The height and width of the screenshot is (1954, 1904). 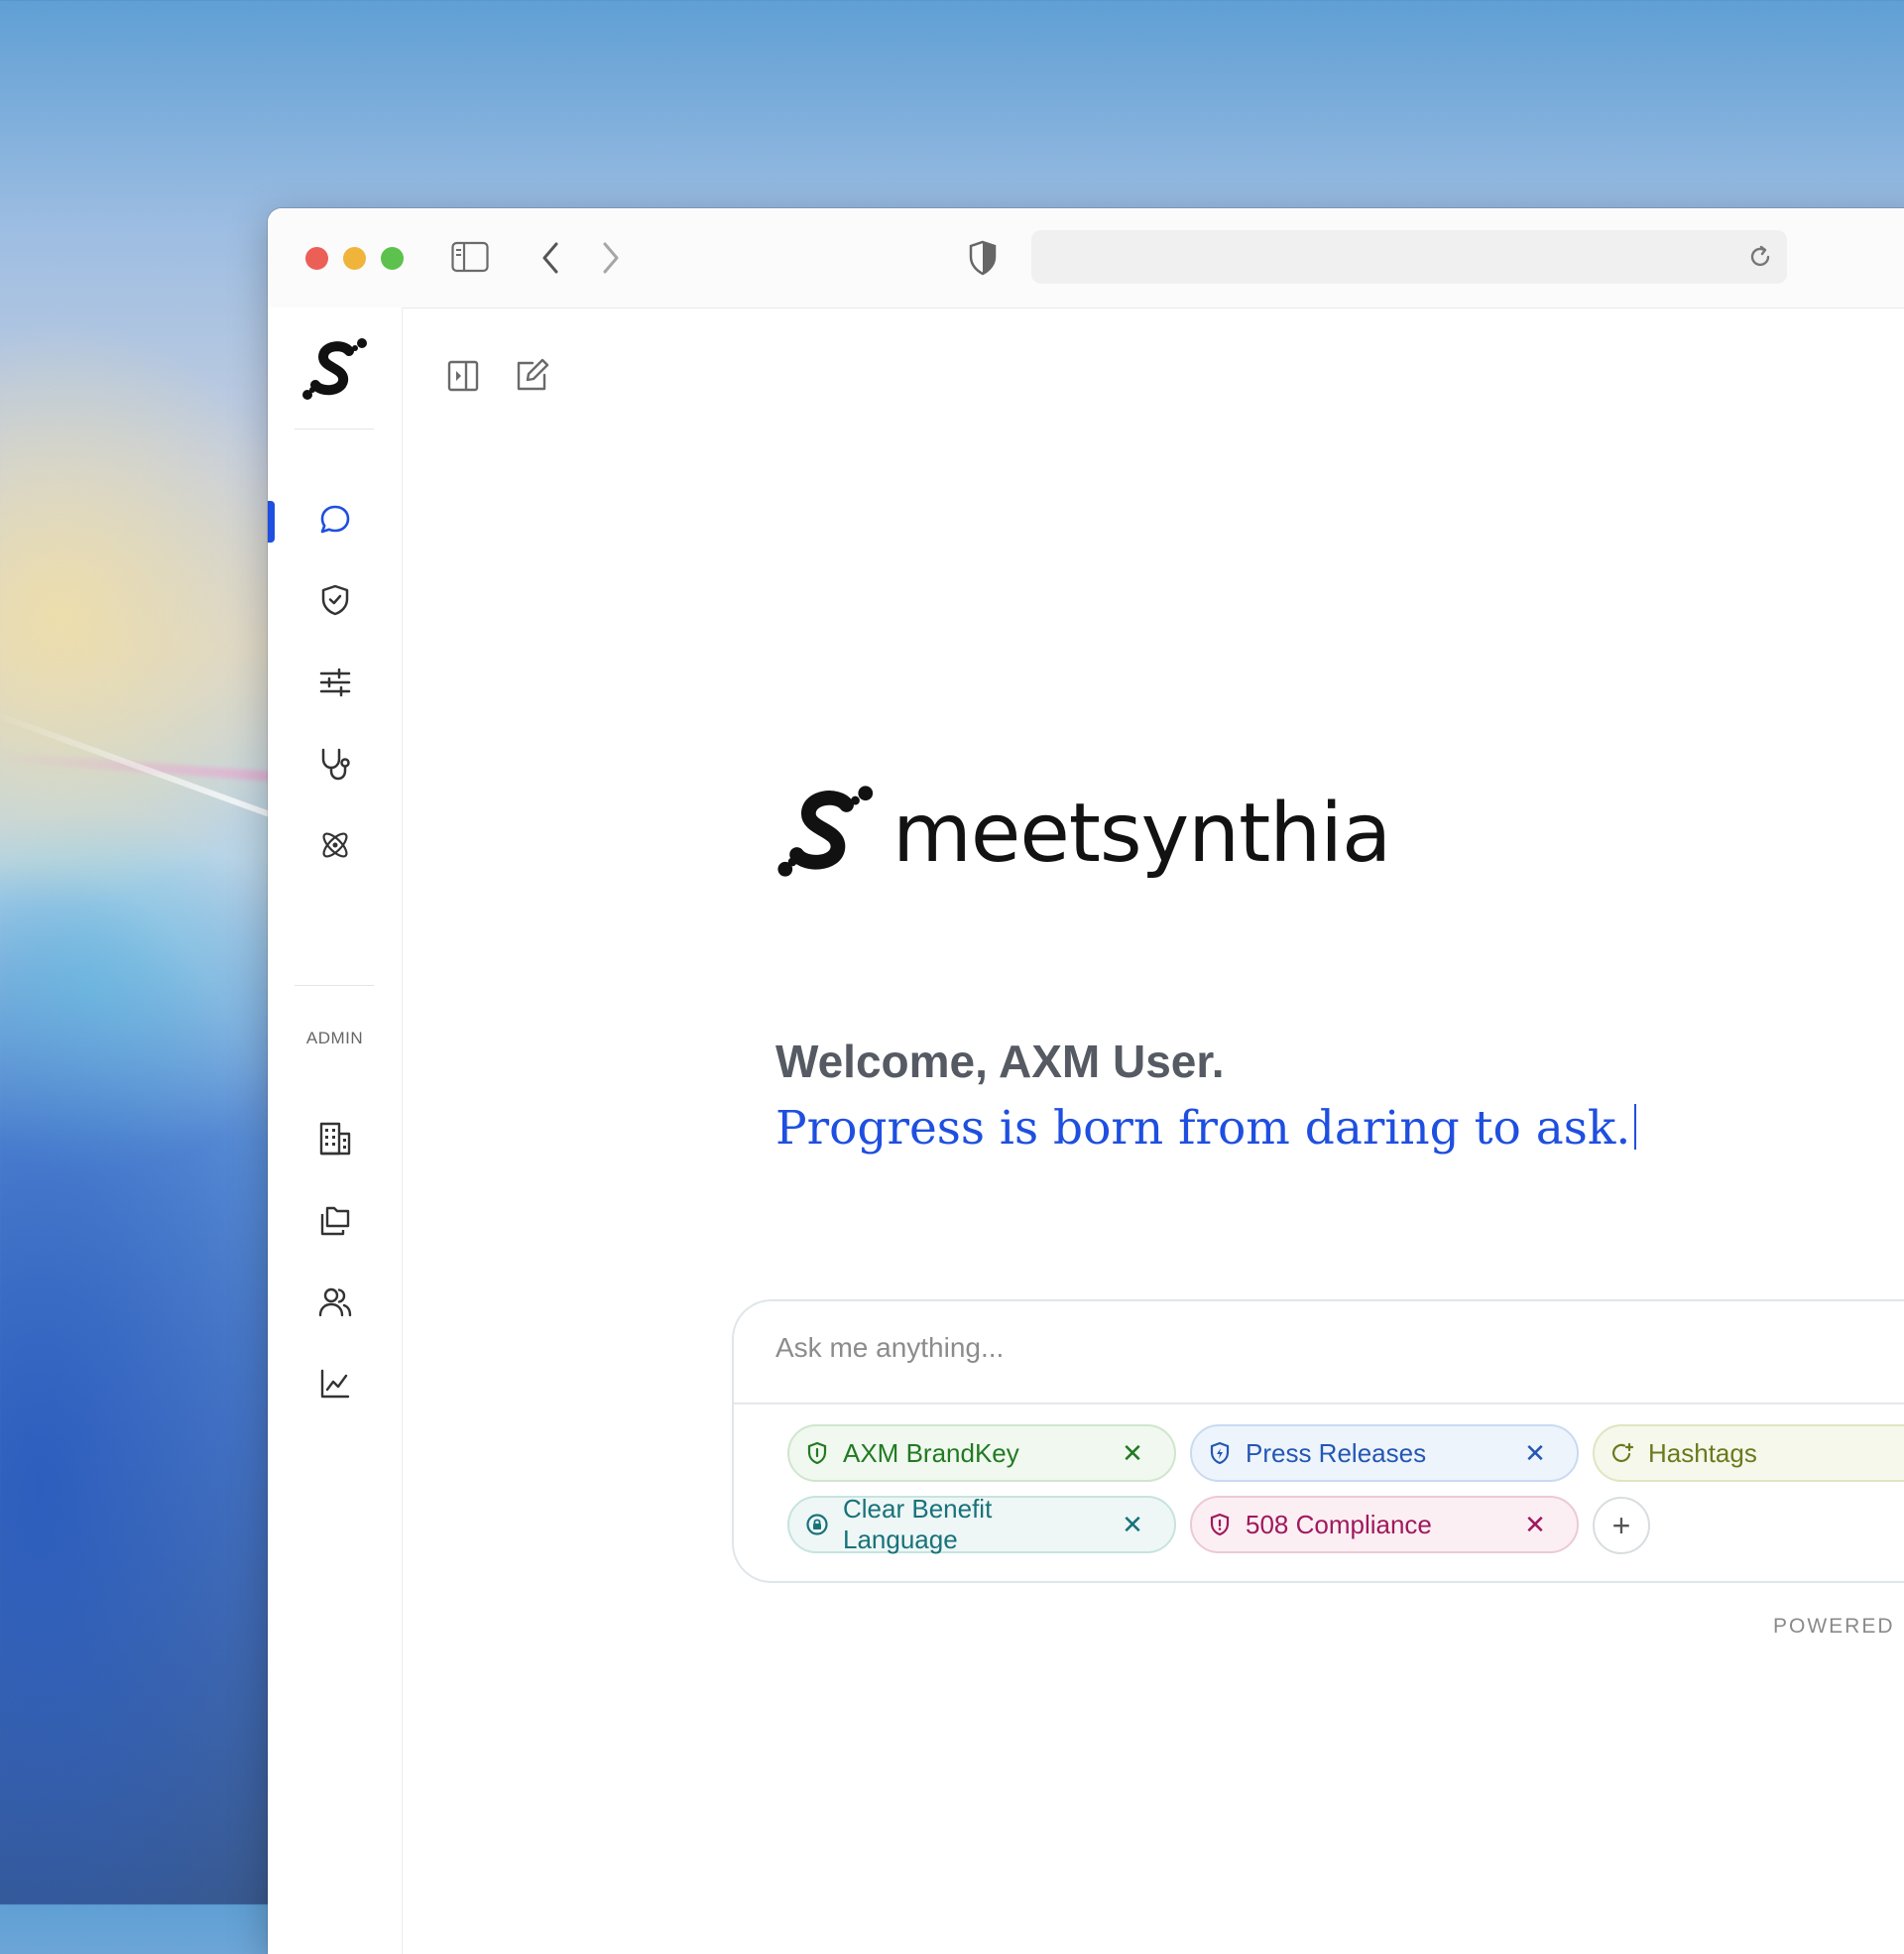 I want to click on brand-logo: meetsynthia, so click(x=1082, y=834).